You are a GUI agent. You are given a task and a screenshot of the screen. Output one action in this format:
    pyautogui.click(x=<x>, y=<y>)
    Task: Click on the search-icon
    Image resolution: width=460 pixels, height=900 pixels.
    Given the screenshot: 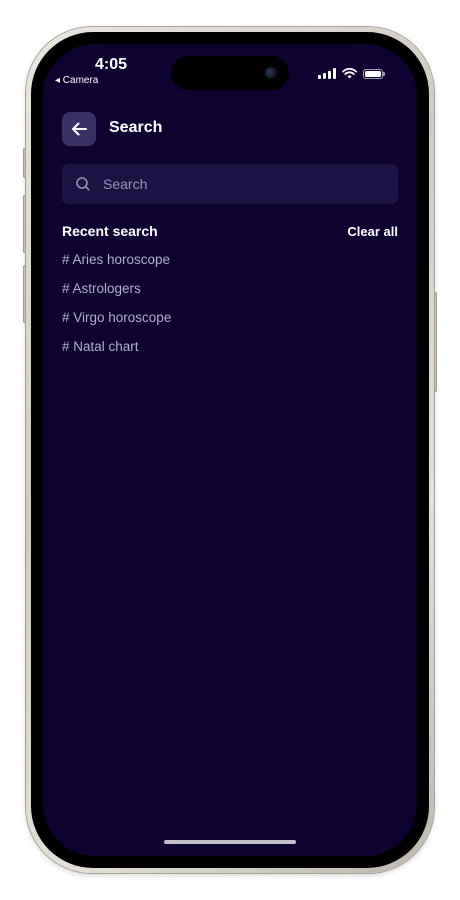 What is the action you would take?
    pyautogui.click(x=83, y=184)
    